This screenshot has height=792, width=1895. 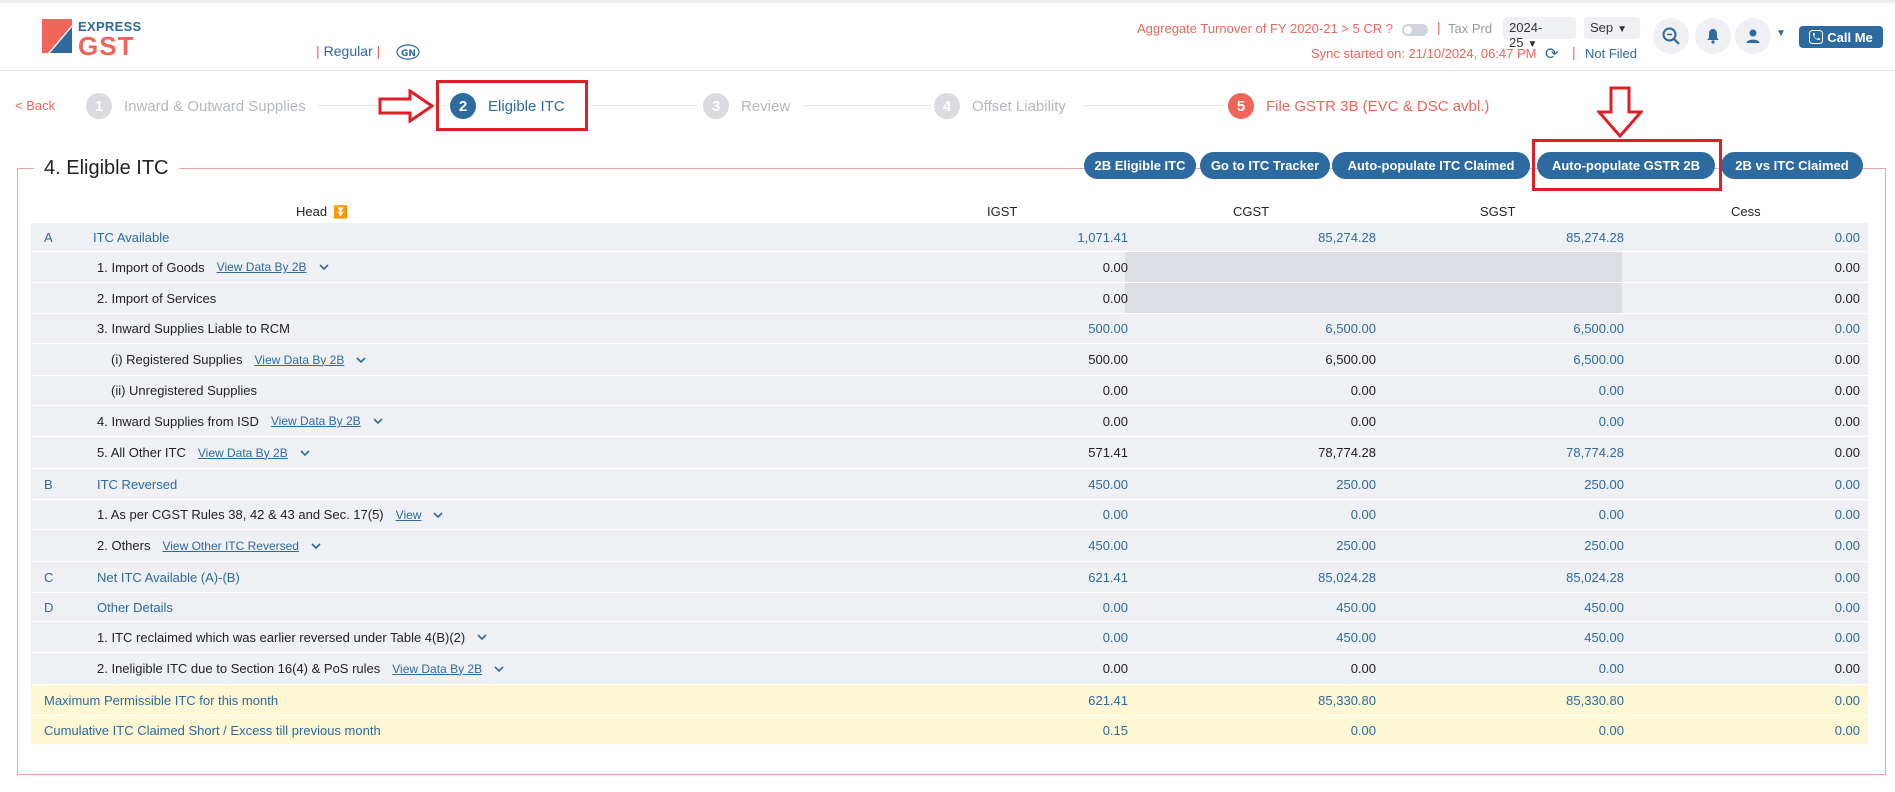 What do you see at coordinates (1358, 106) in the screenshot?
I see `step-file-gstr3b: 5 File GSTR 3B (EVC & DSC avbl.)` at bounding box center [1358, 106].